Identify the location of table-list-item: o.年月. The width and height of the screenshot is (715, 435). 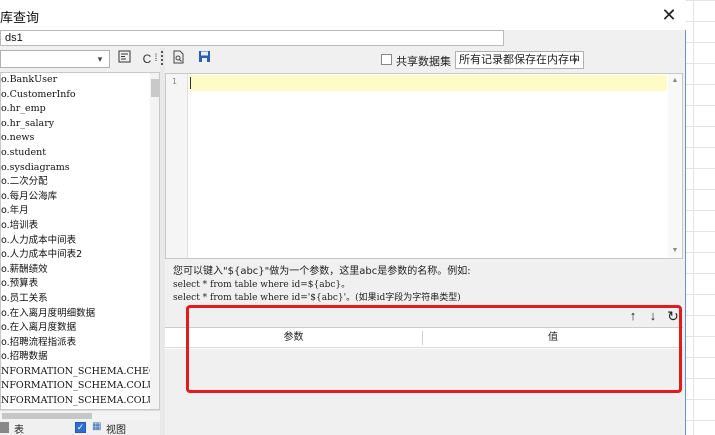
(80, 211).